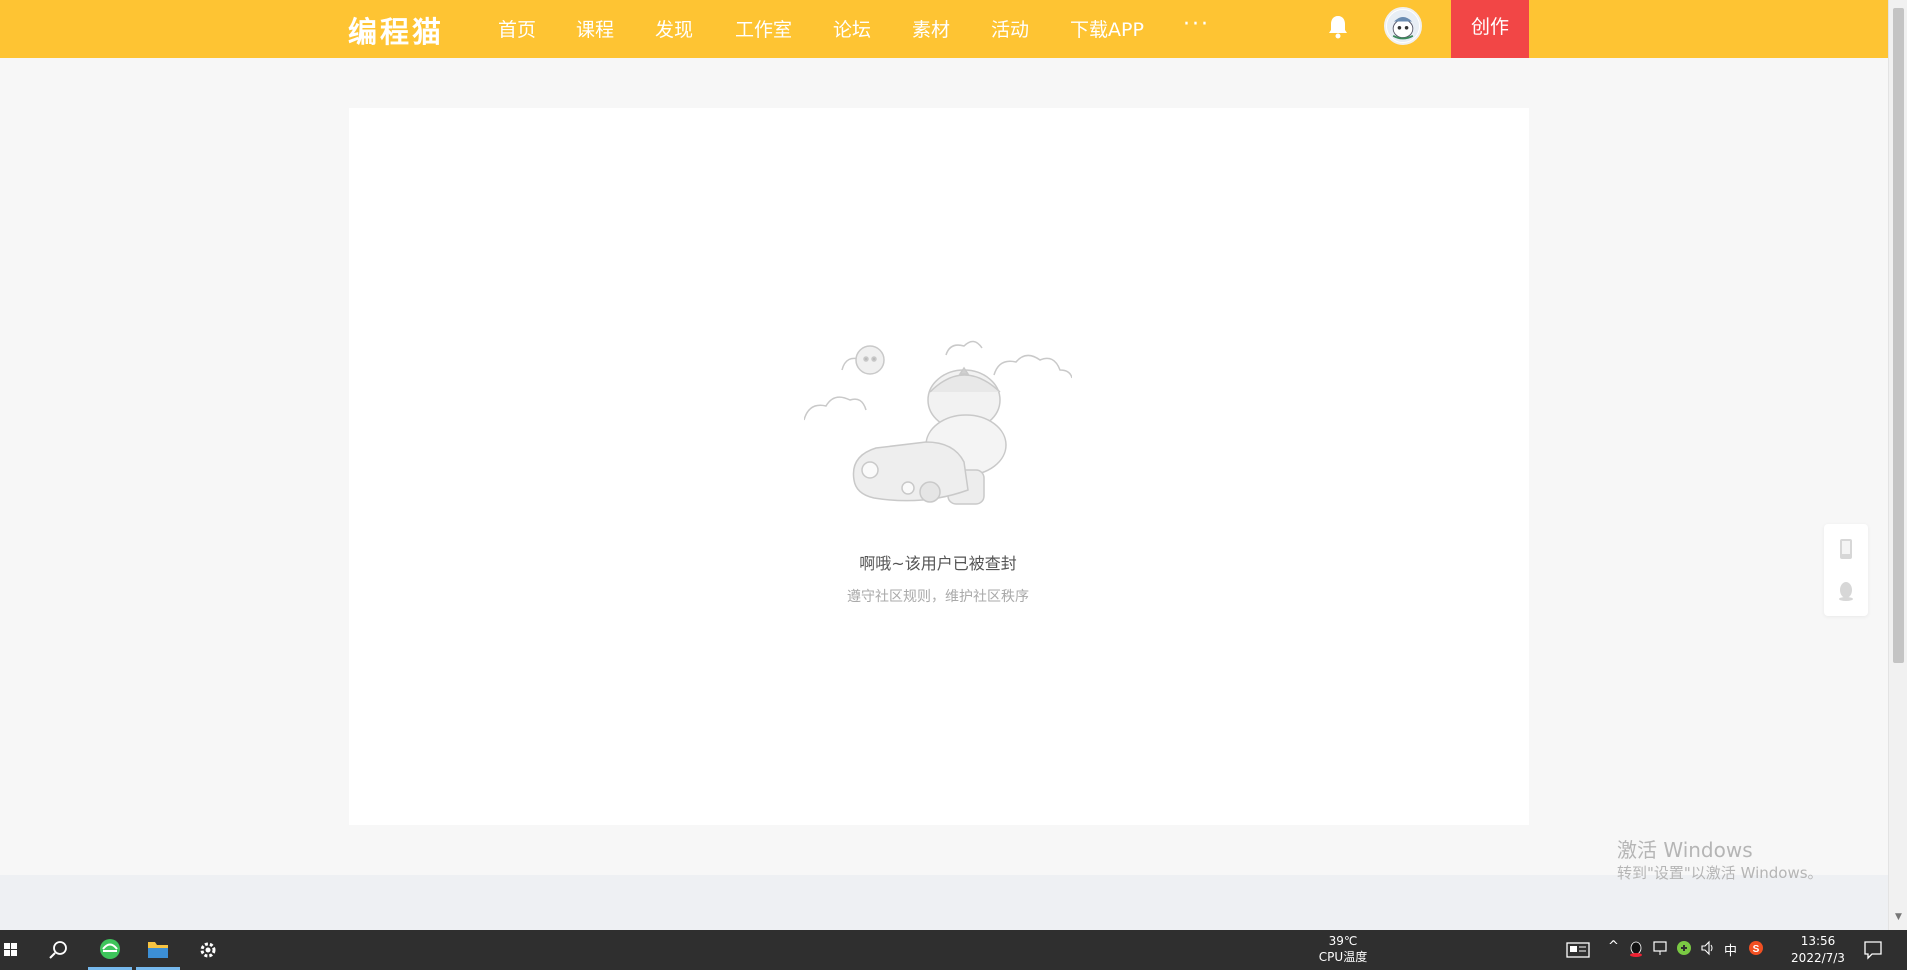 This screenshot has width=1907, height=970. I want to click on nav-download-app: 下载APP, so click(1107, 28).